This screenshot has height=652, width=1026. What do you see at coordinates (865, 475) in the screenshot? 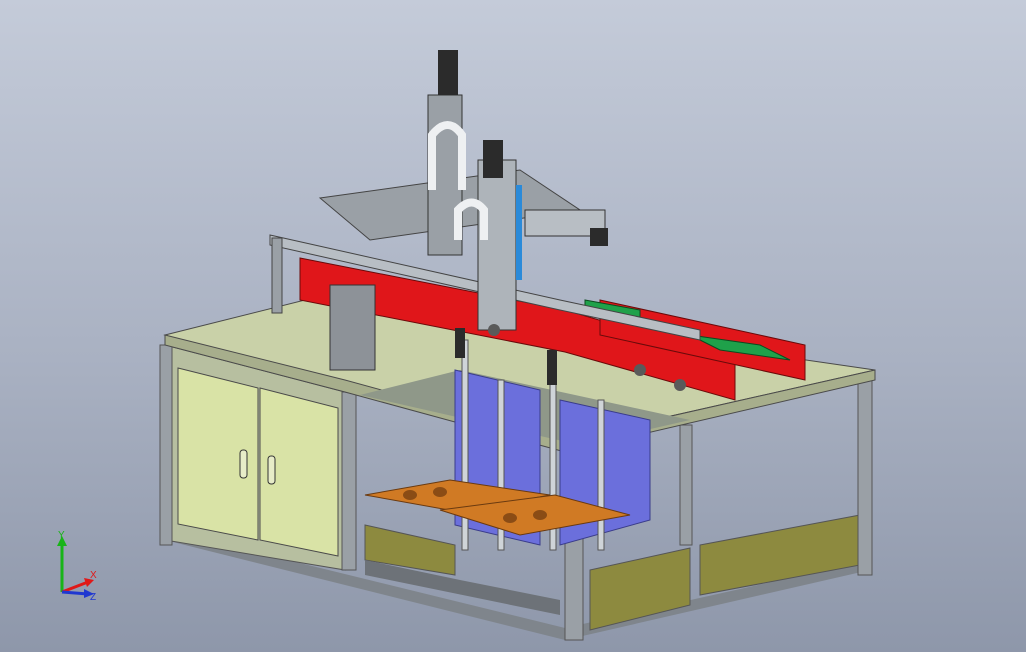
I see `frame-post-right` at bounding box center [865, 475].